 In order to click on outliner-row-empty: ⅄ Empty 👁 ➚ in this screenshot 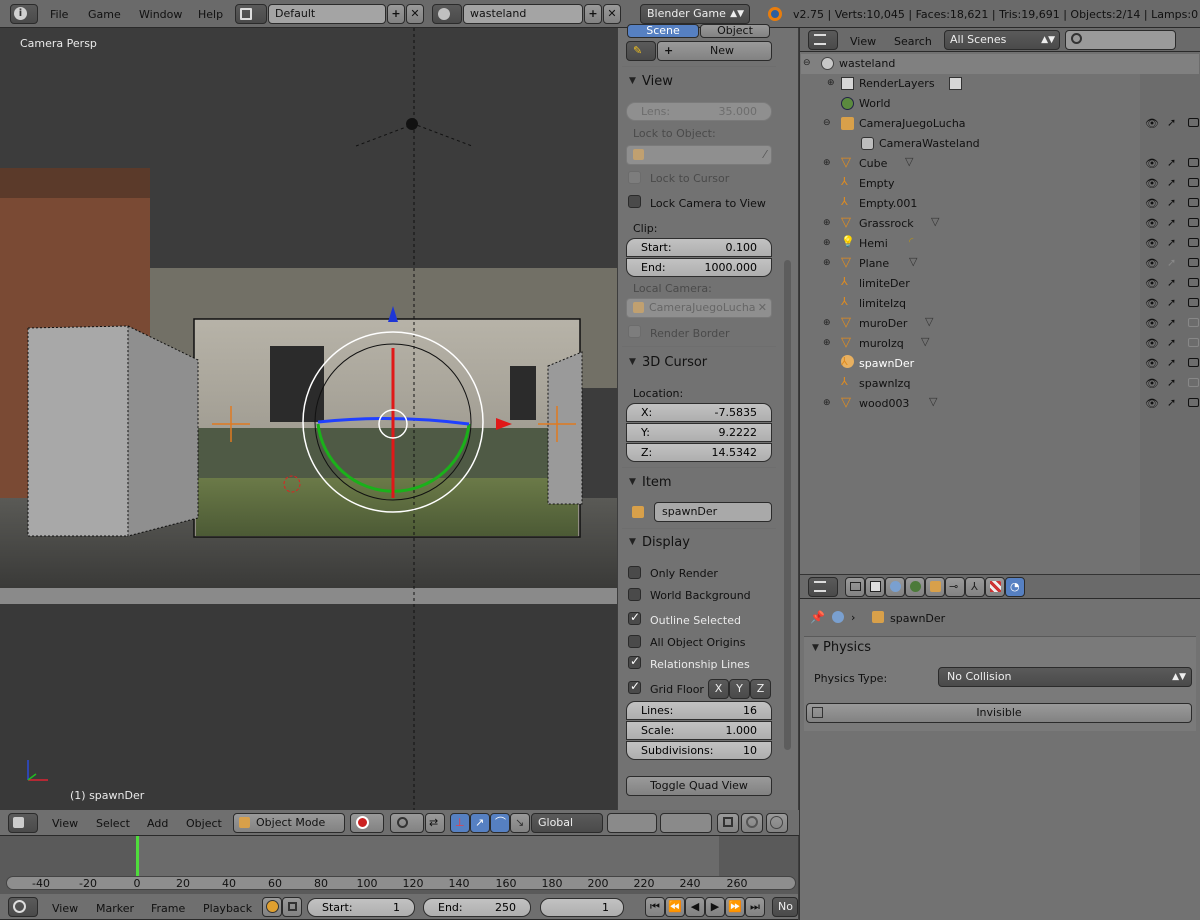, I will do `click(1000, 184)`.